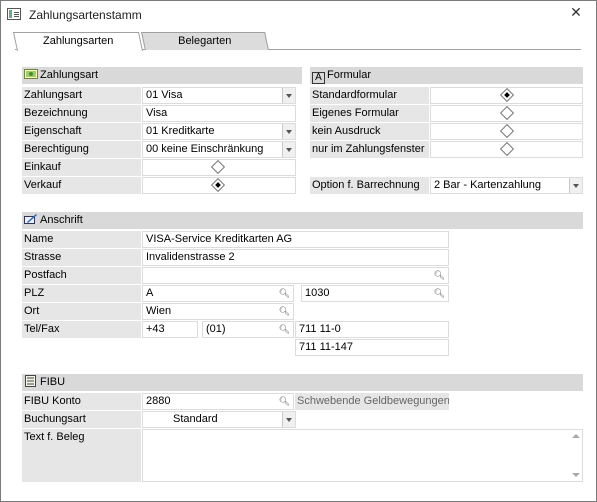  What do you see at coordinates (375, 293) in the screenshot?
I see `plz-code-input: 1030 🔍︎` at bounding box center [375, 293].